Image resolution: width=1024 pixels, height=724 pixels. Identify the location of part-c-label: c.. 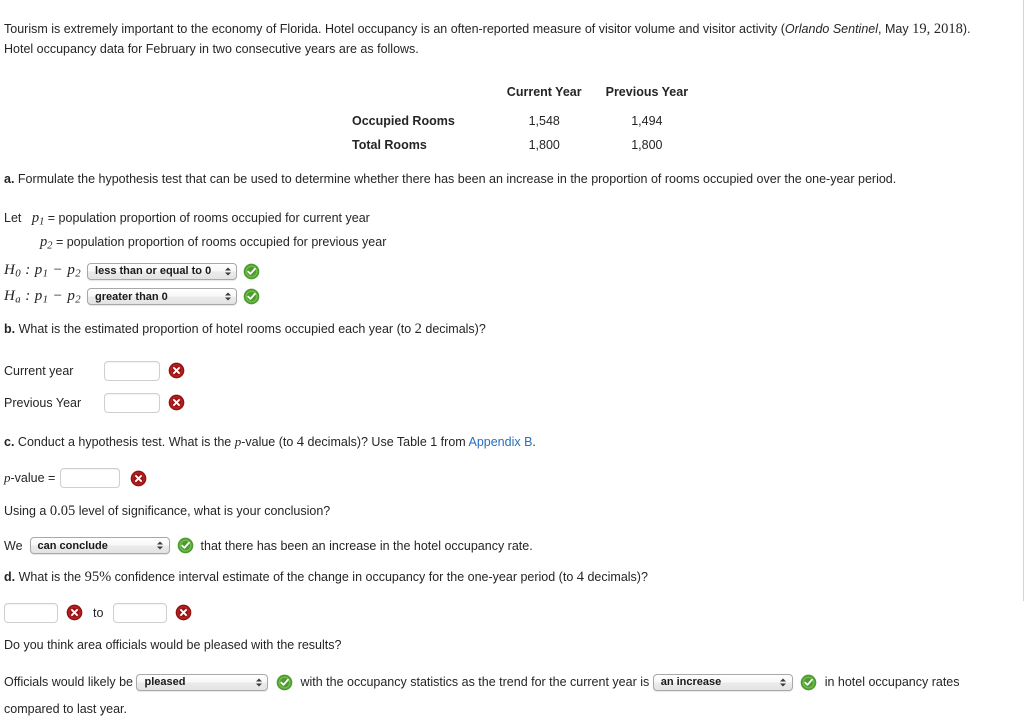
(9, 441).